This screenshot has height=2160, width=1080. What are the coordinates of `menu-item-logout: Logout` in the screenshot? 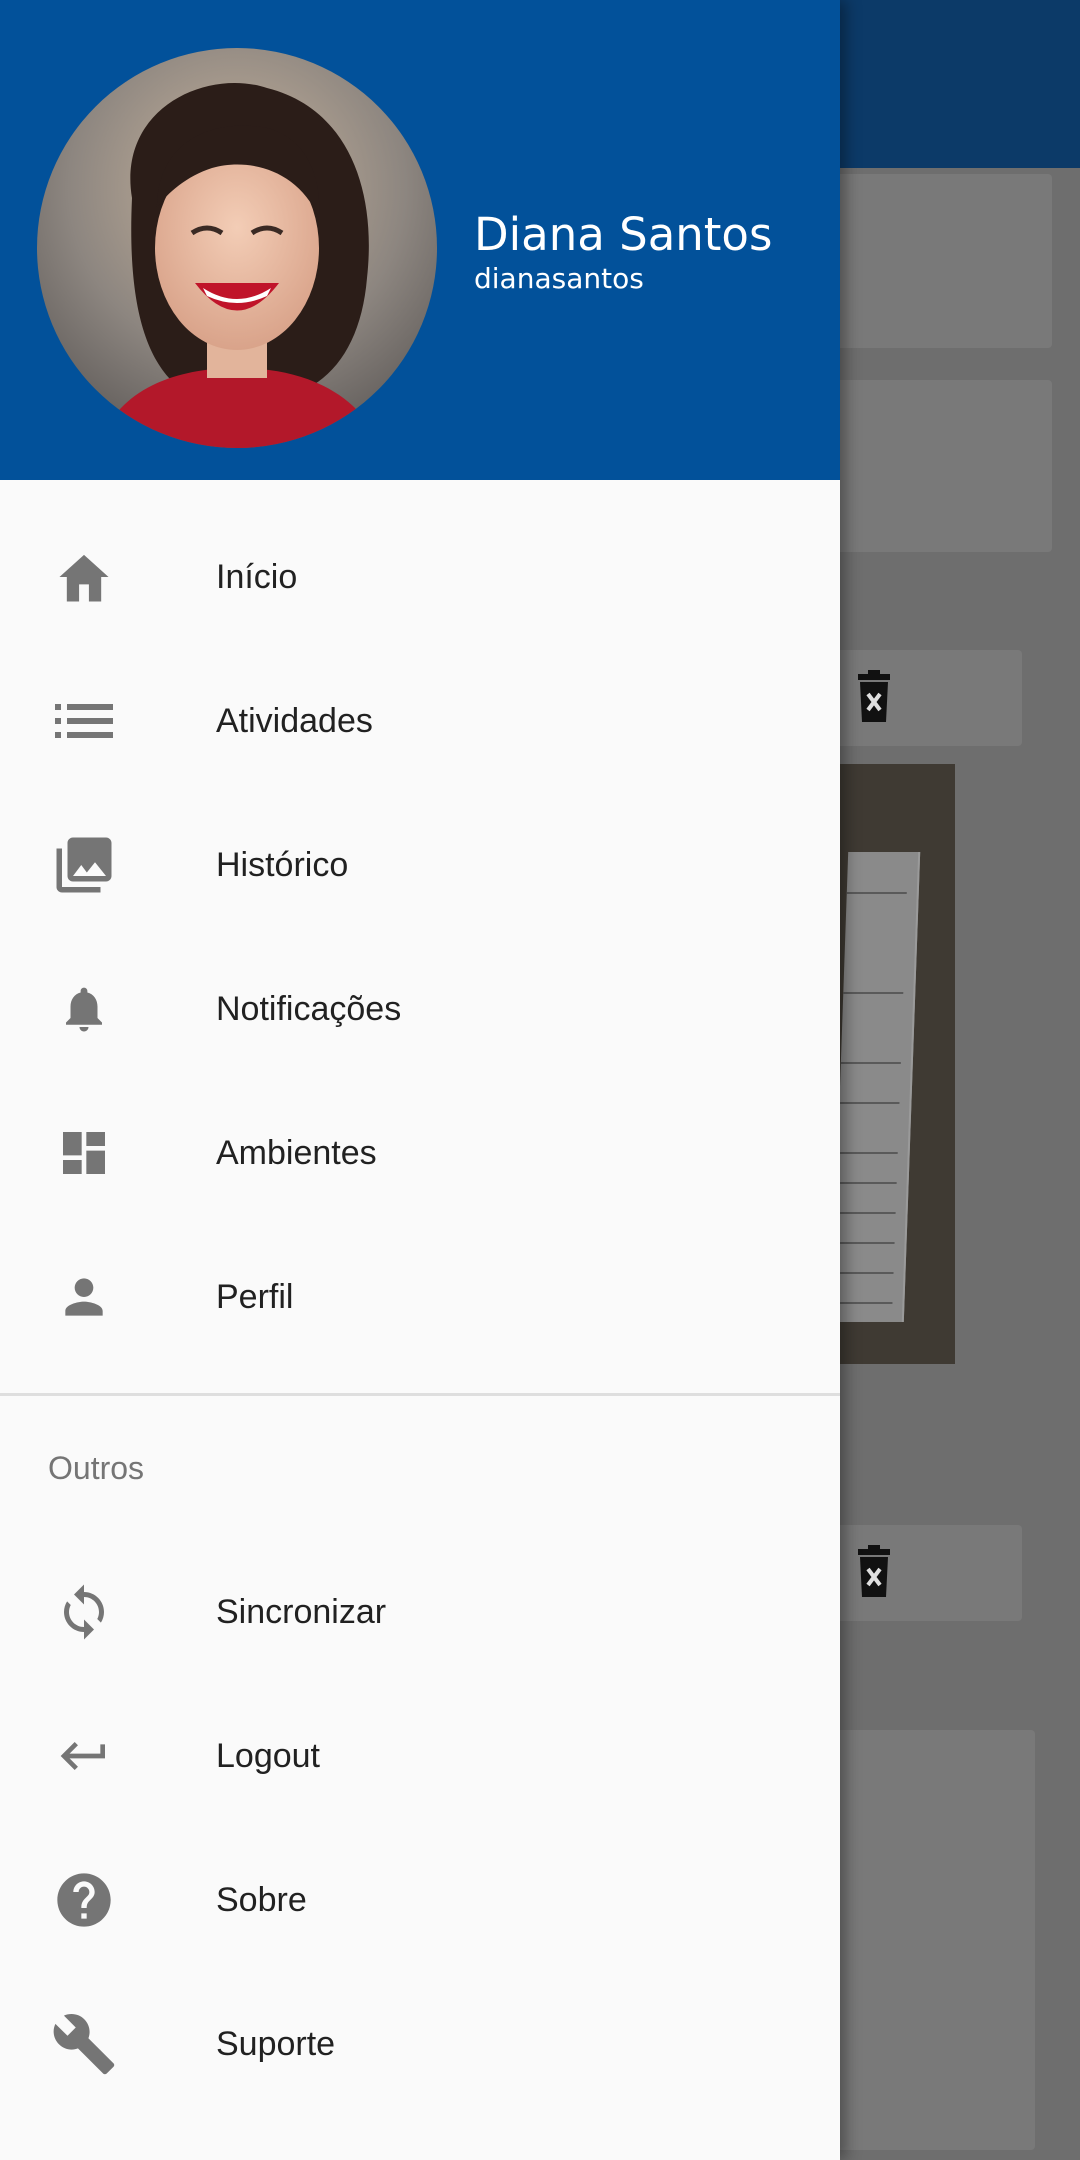 It's located at (420, 1756).